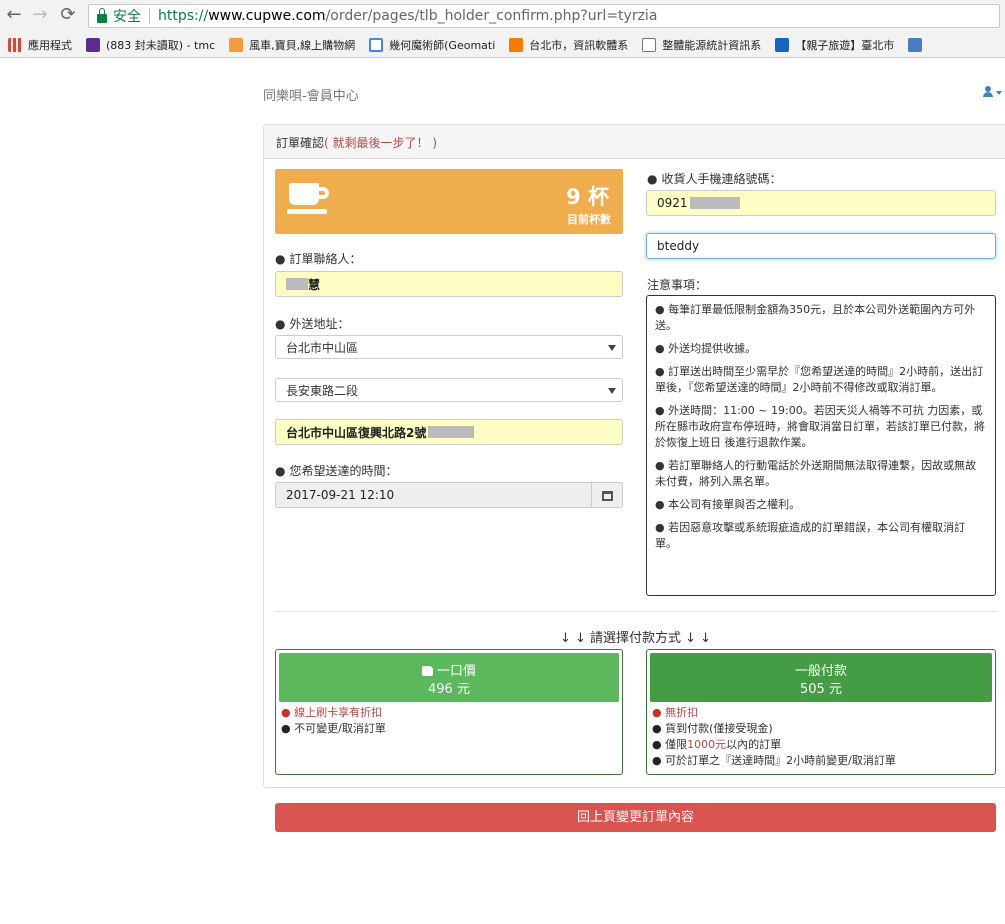 The height and width of the screenshot is (924, 1005). I want to click on notice-item: 若因惡意攻擊或系統瑕疵造成的訂單錯誤，本公司有權取消訂單。, so click(821, 536).